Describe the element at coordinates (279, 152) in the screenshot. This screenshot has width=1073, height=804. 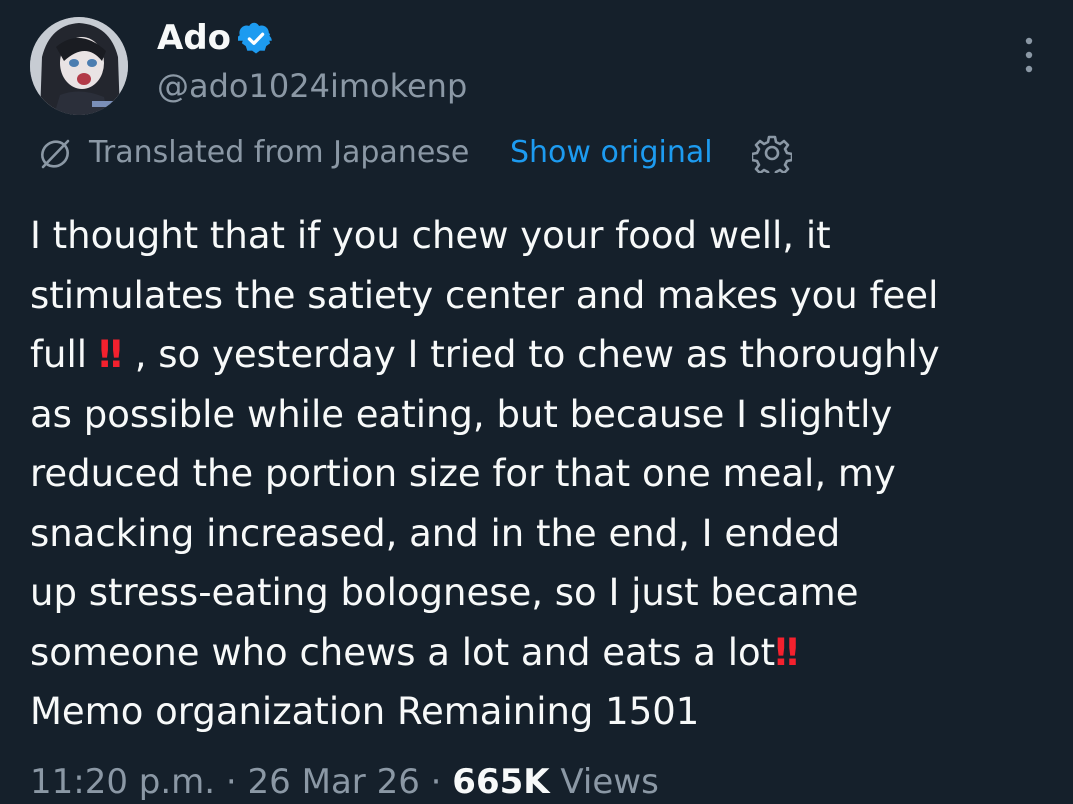
I see `translated-label: Translated from Japanese` at that location.